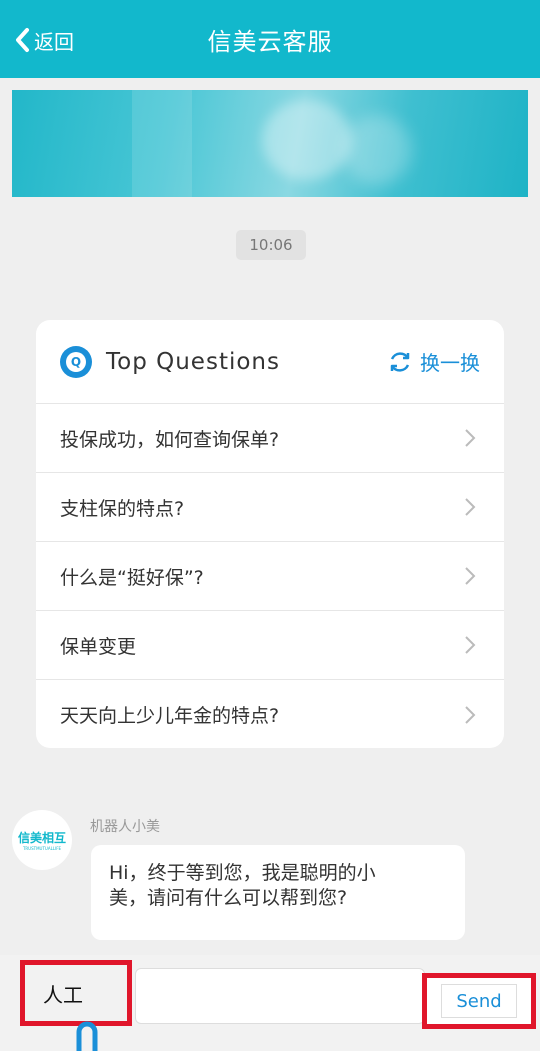  Describe the element at coordinates (271, 245) in the screenshot. I see `chat-timestamp: 10:06` at that location.